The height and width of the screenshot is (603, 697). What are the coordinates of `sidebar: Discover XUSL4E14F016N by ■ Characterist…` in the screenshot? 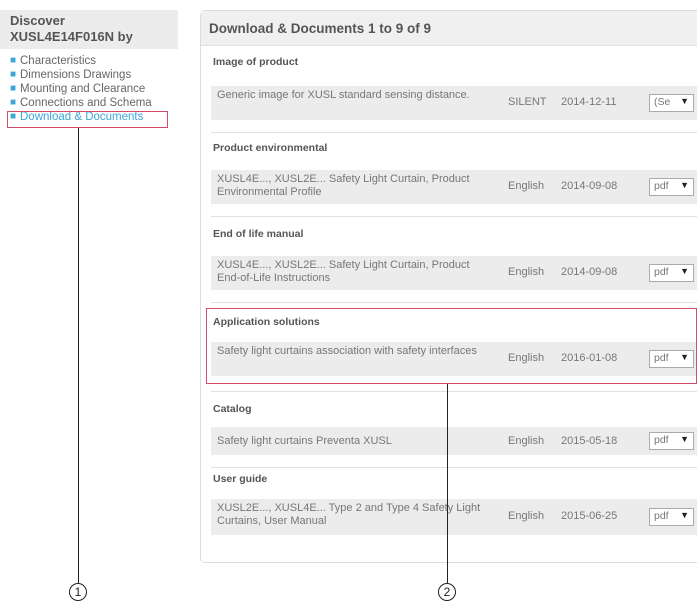 It's located at (90, 67).